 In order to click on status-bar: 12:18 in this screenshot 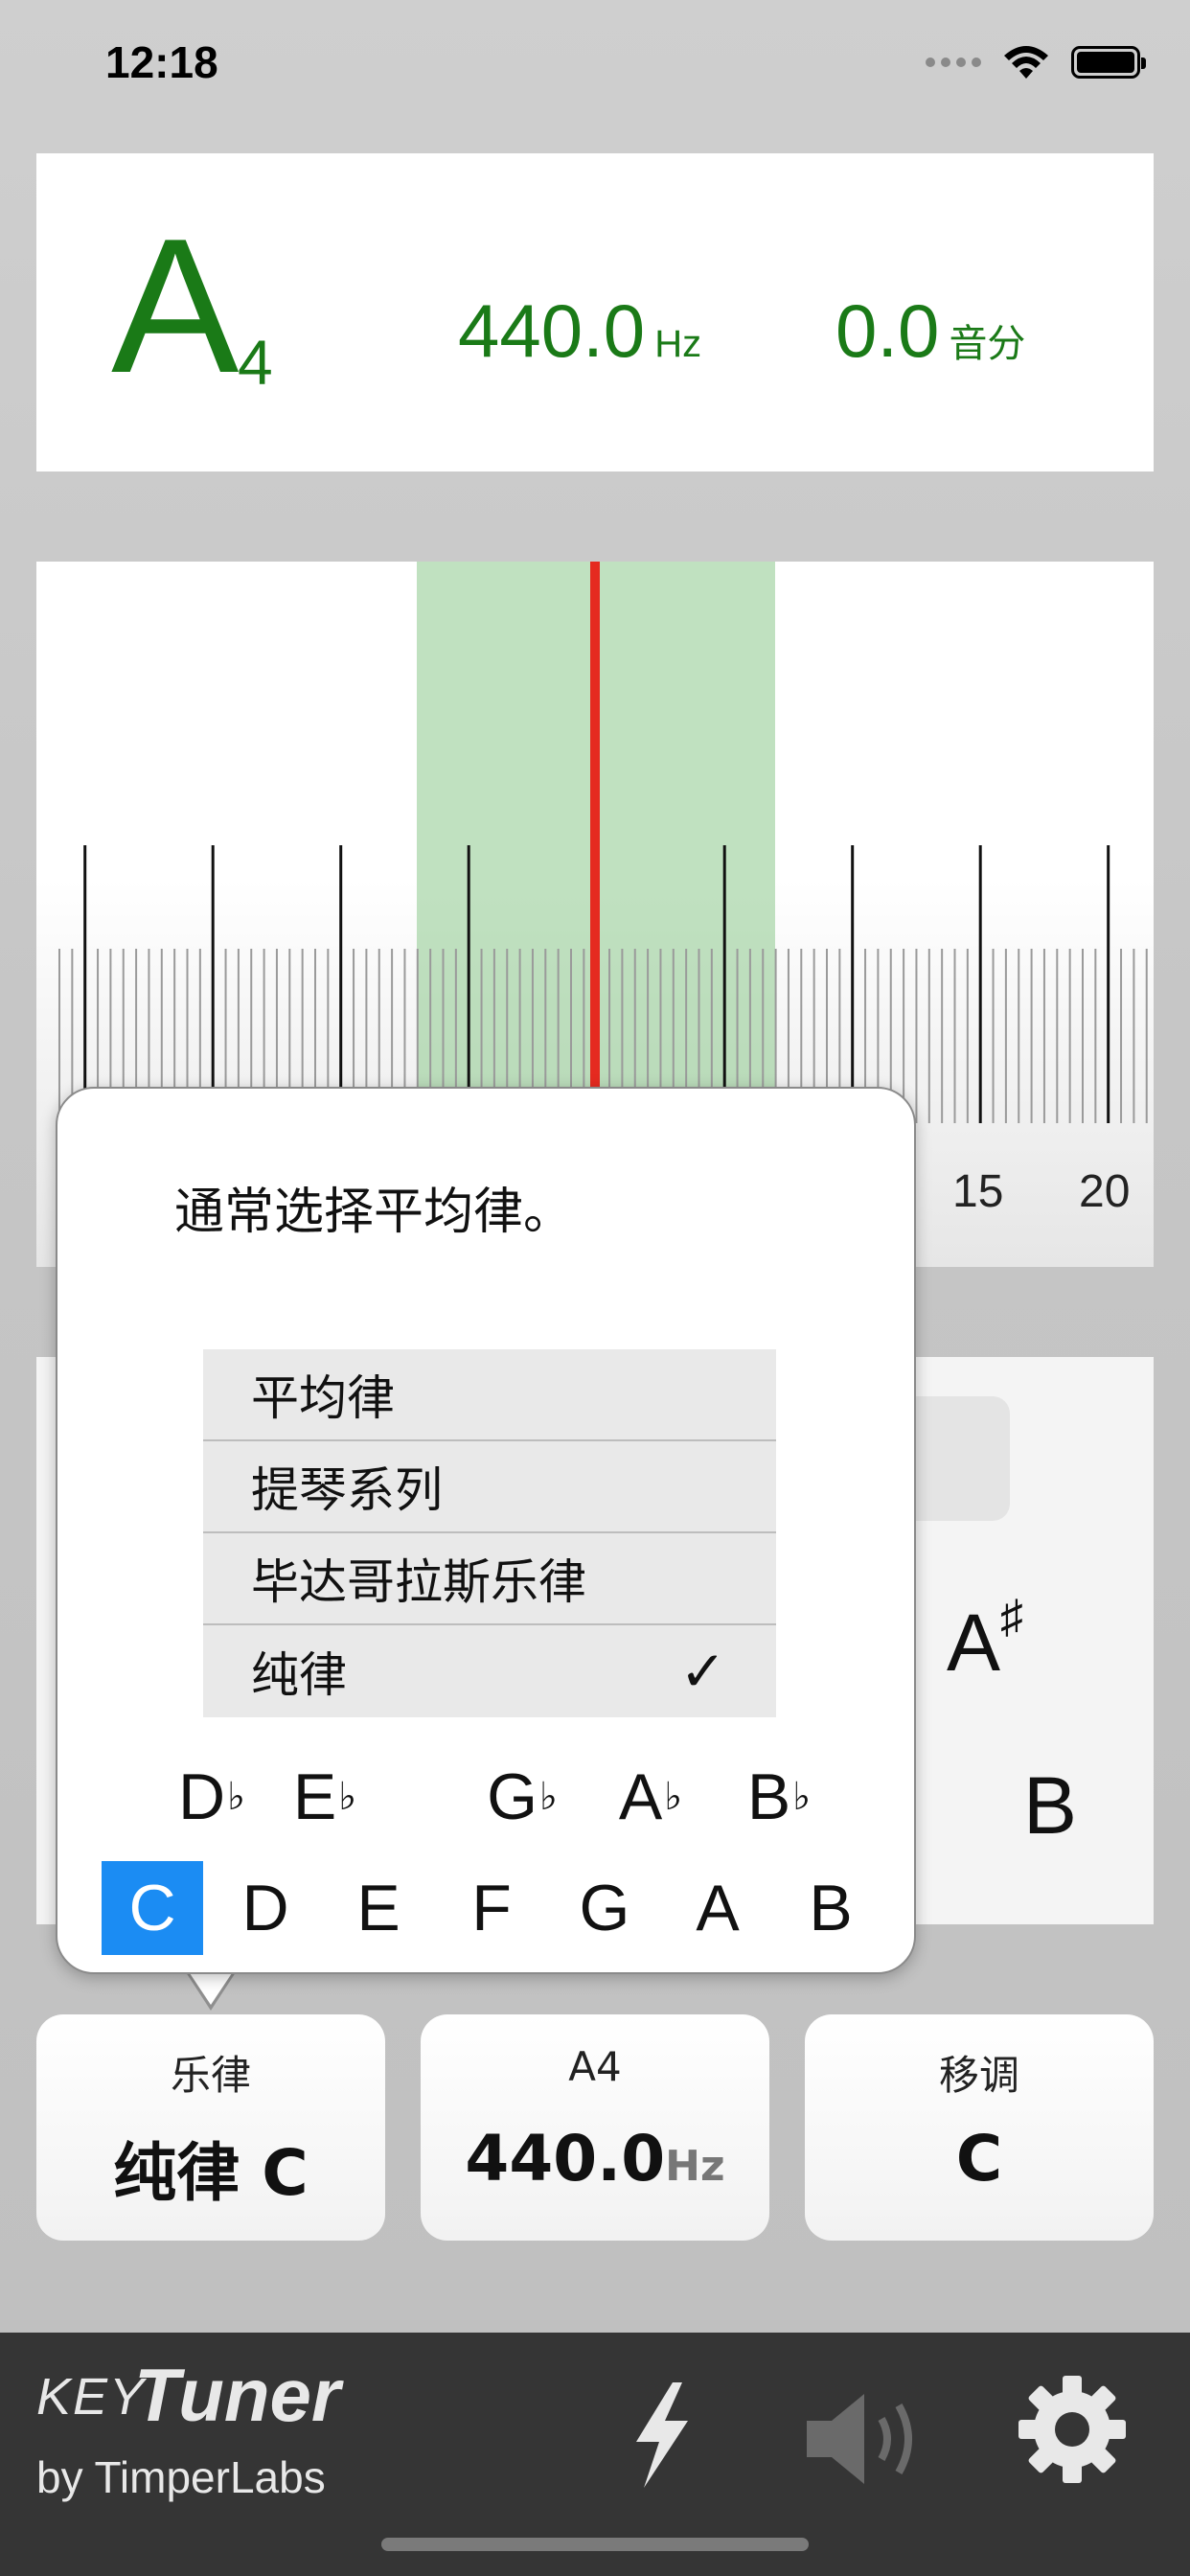, I will do `click(595, 67)`.